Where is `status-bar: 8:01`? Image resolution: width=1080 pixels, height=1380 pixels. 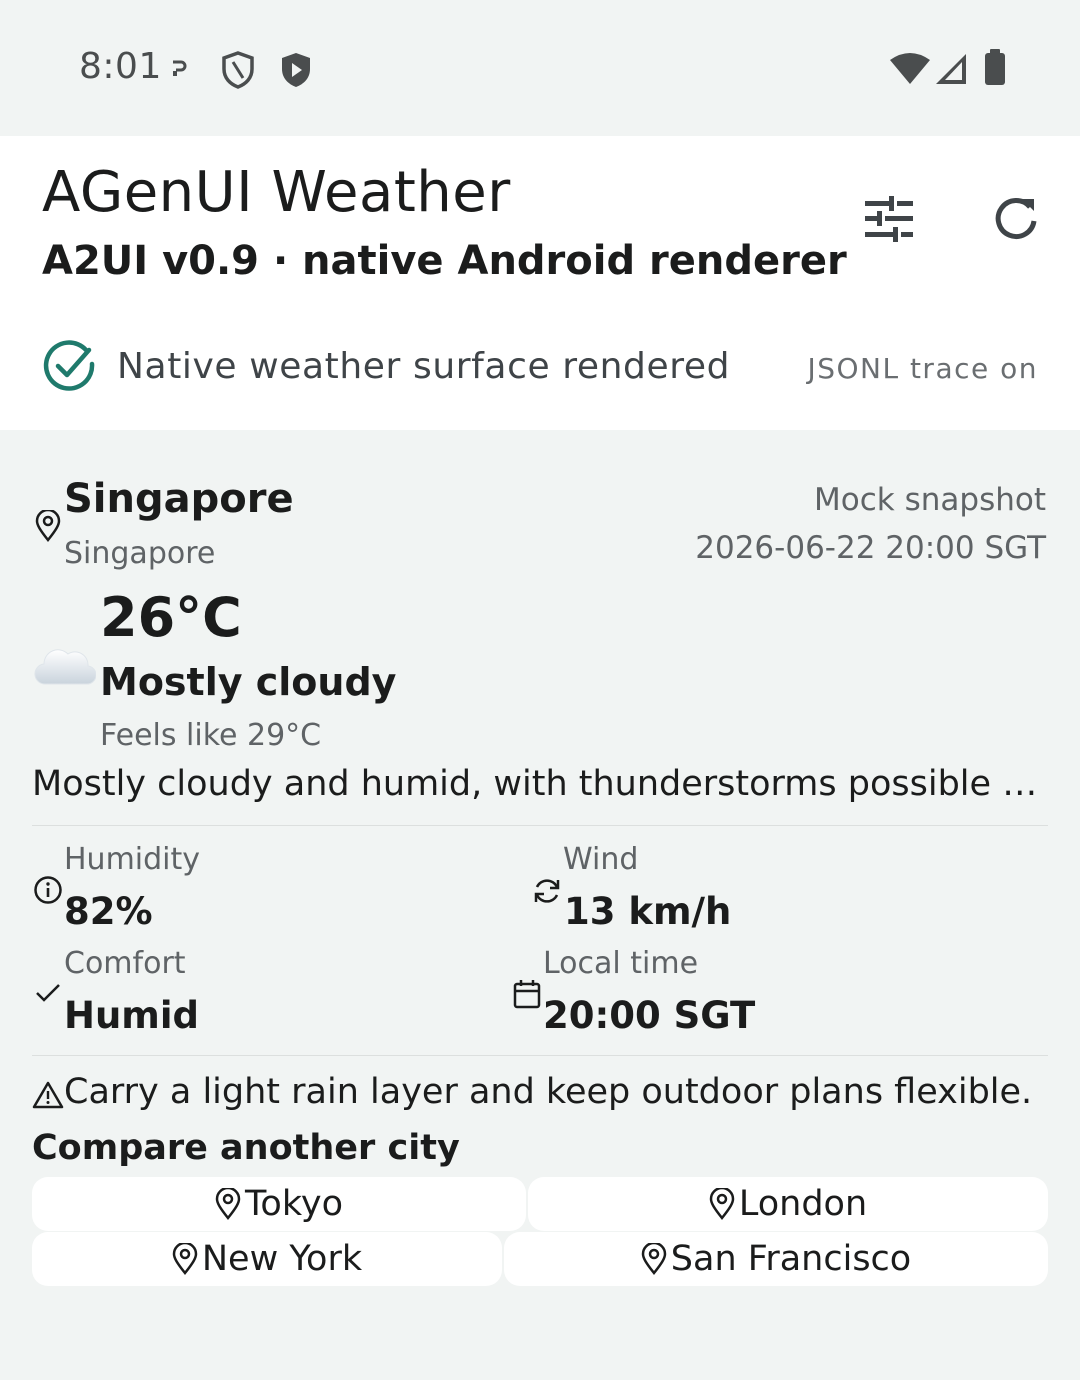 status-bar: 8:01 is located at coordinates (540, 68).